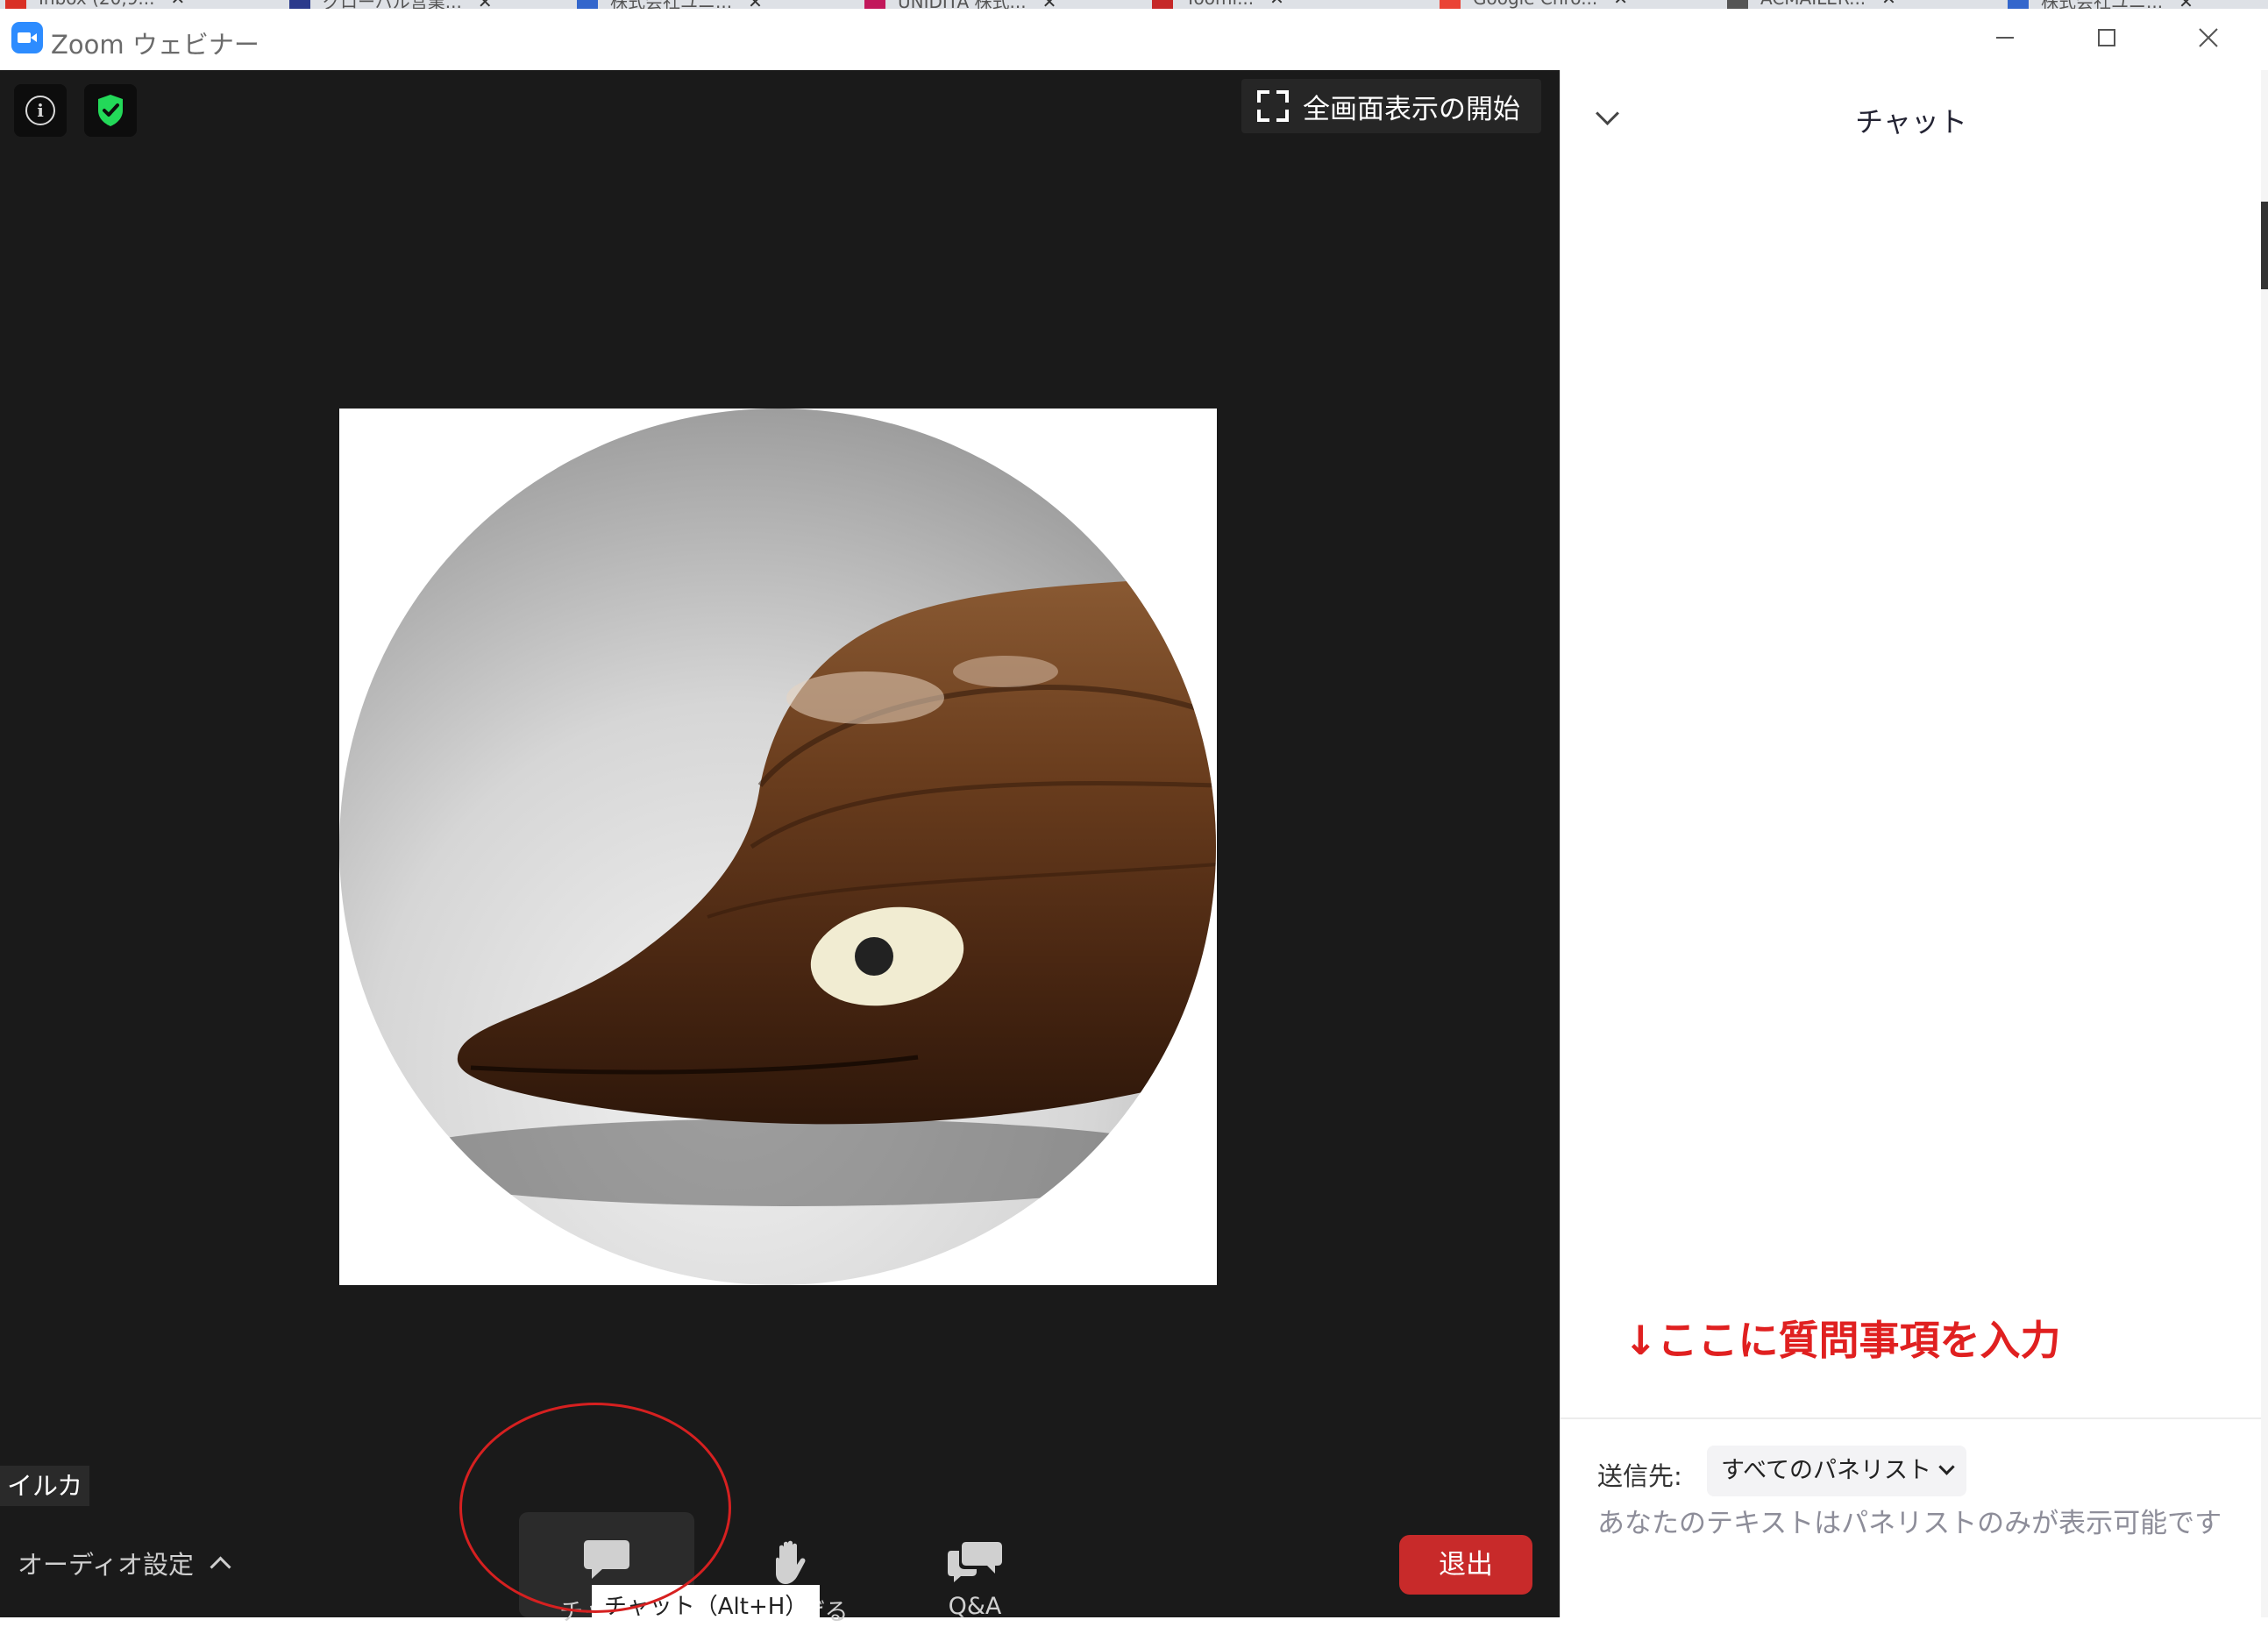  I want to click on shield-check-icon, so click(110, 111).